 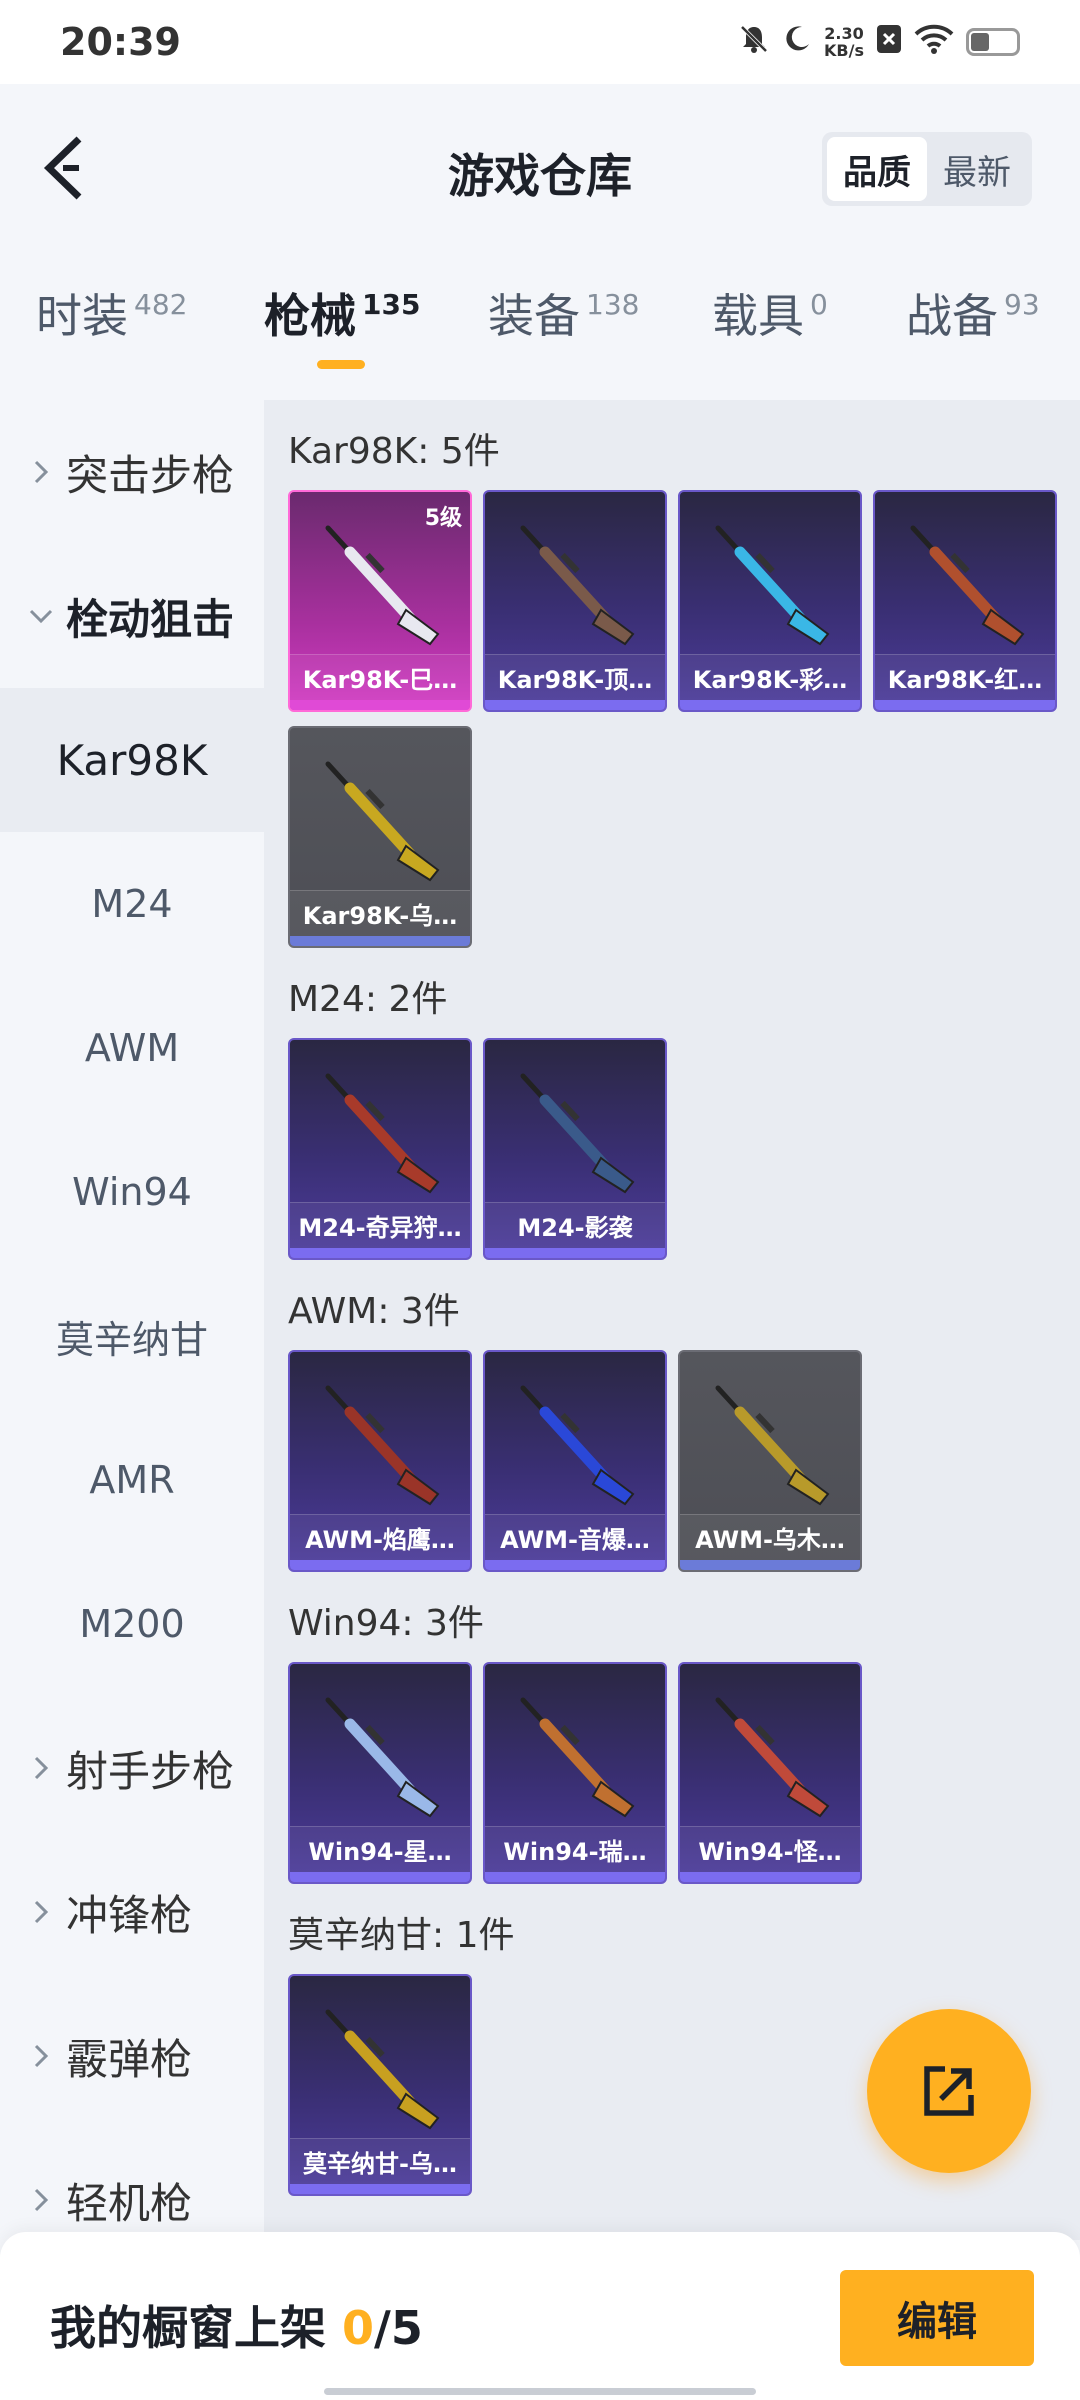 I want to click on sort-toggle: 品质 最新, so click(x=927, y=169).